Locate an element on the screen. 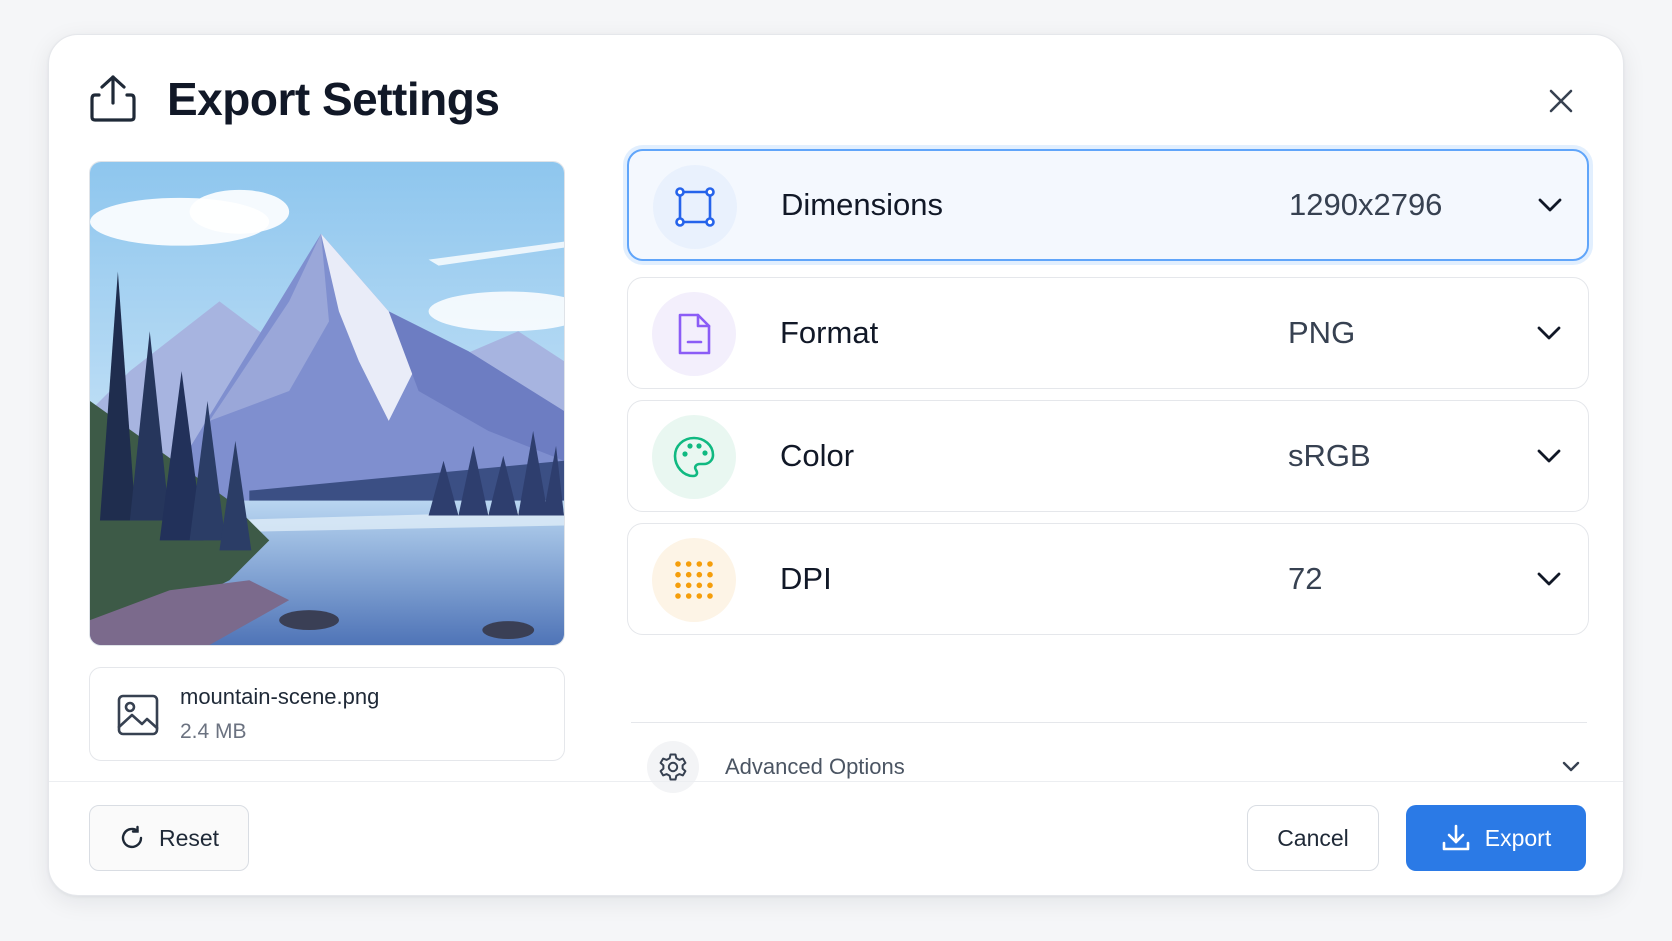  image-preview is located at coordinates (327, 403).